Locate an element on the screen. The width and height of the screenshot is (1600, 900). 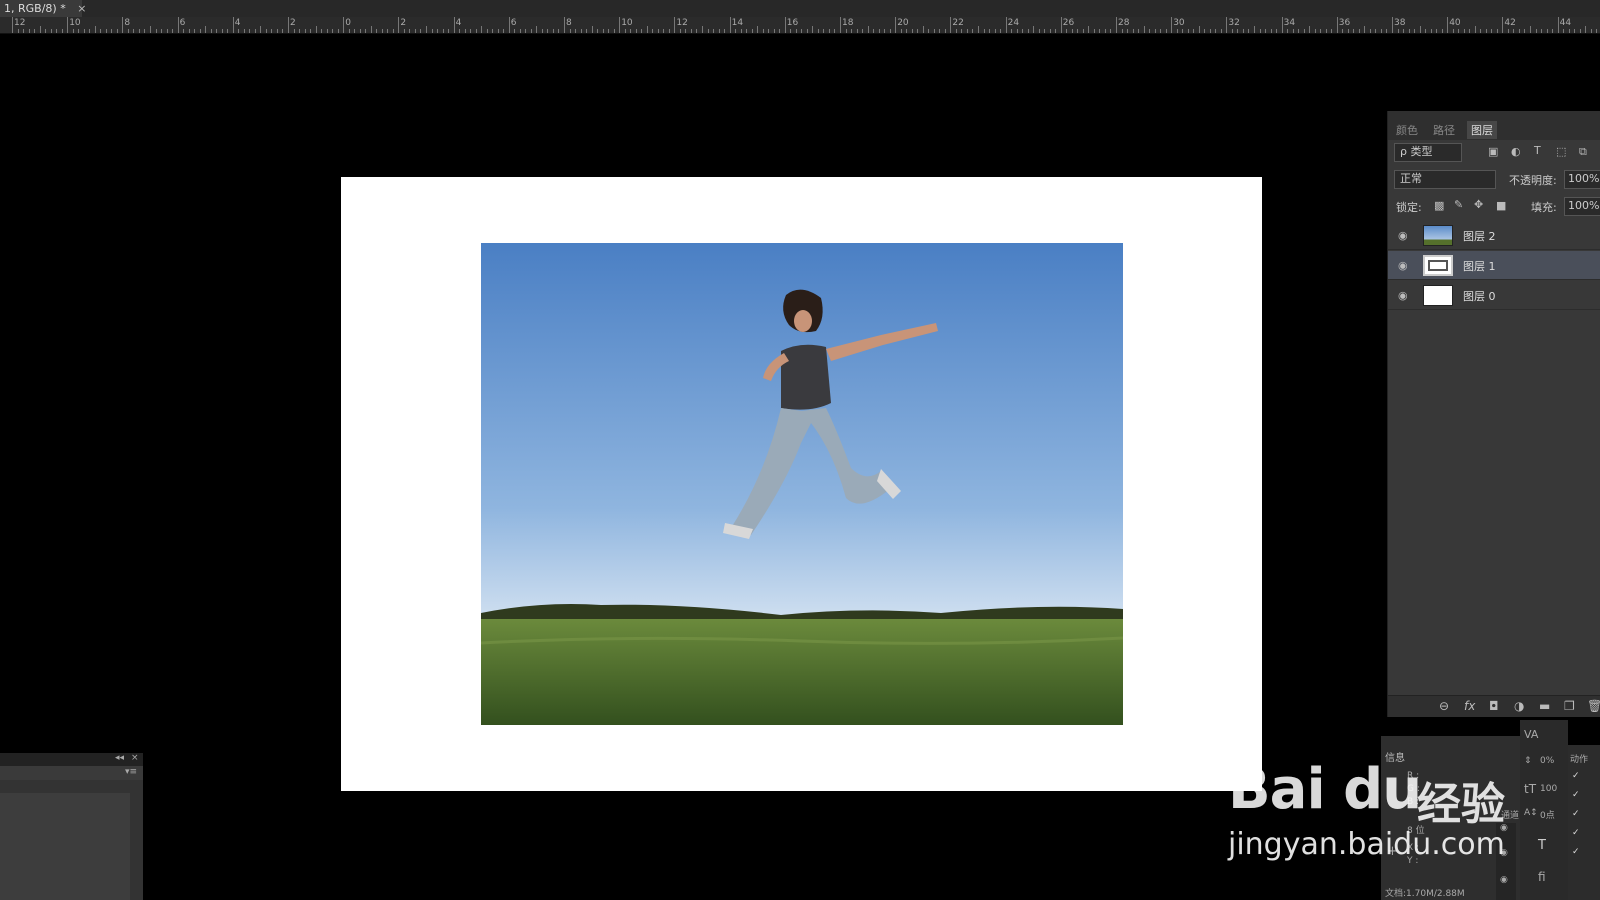
ruler-label: 38 is located at coordinates (1400, 23).